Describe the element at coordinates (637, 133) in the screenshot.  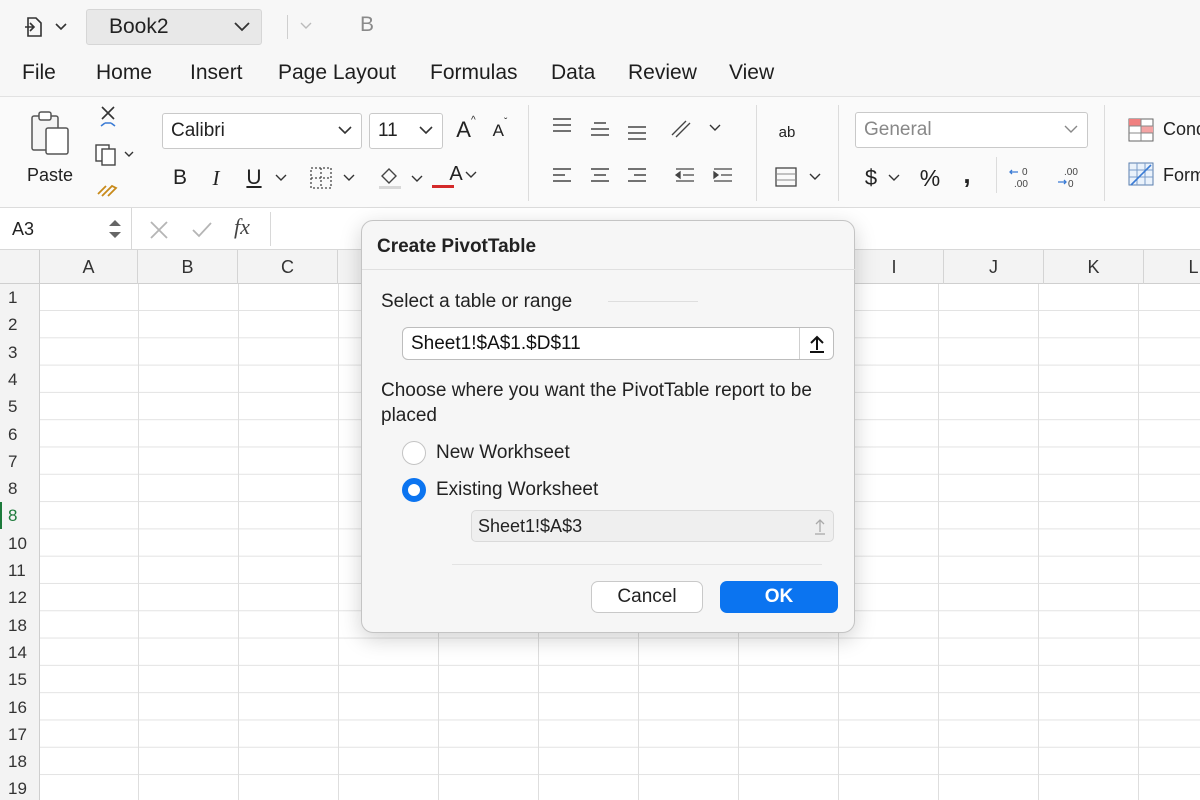
I see `align-bottom-icon` at that location.